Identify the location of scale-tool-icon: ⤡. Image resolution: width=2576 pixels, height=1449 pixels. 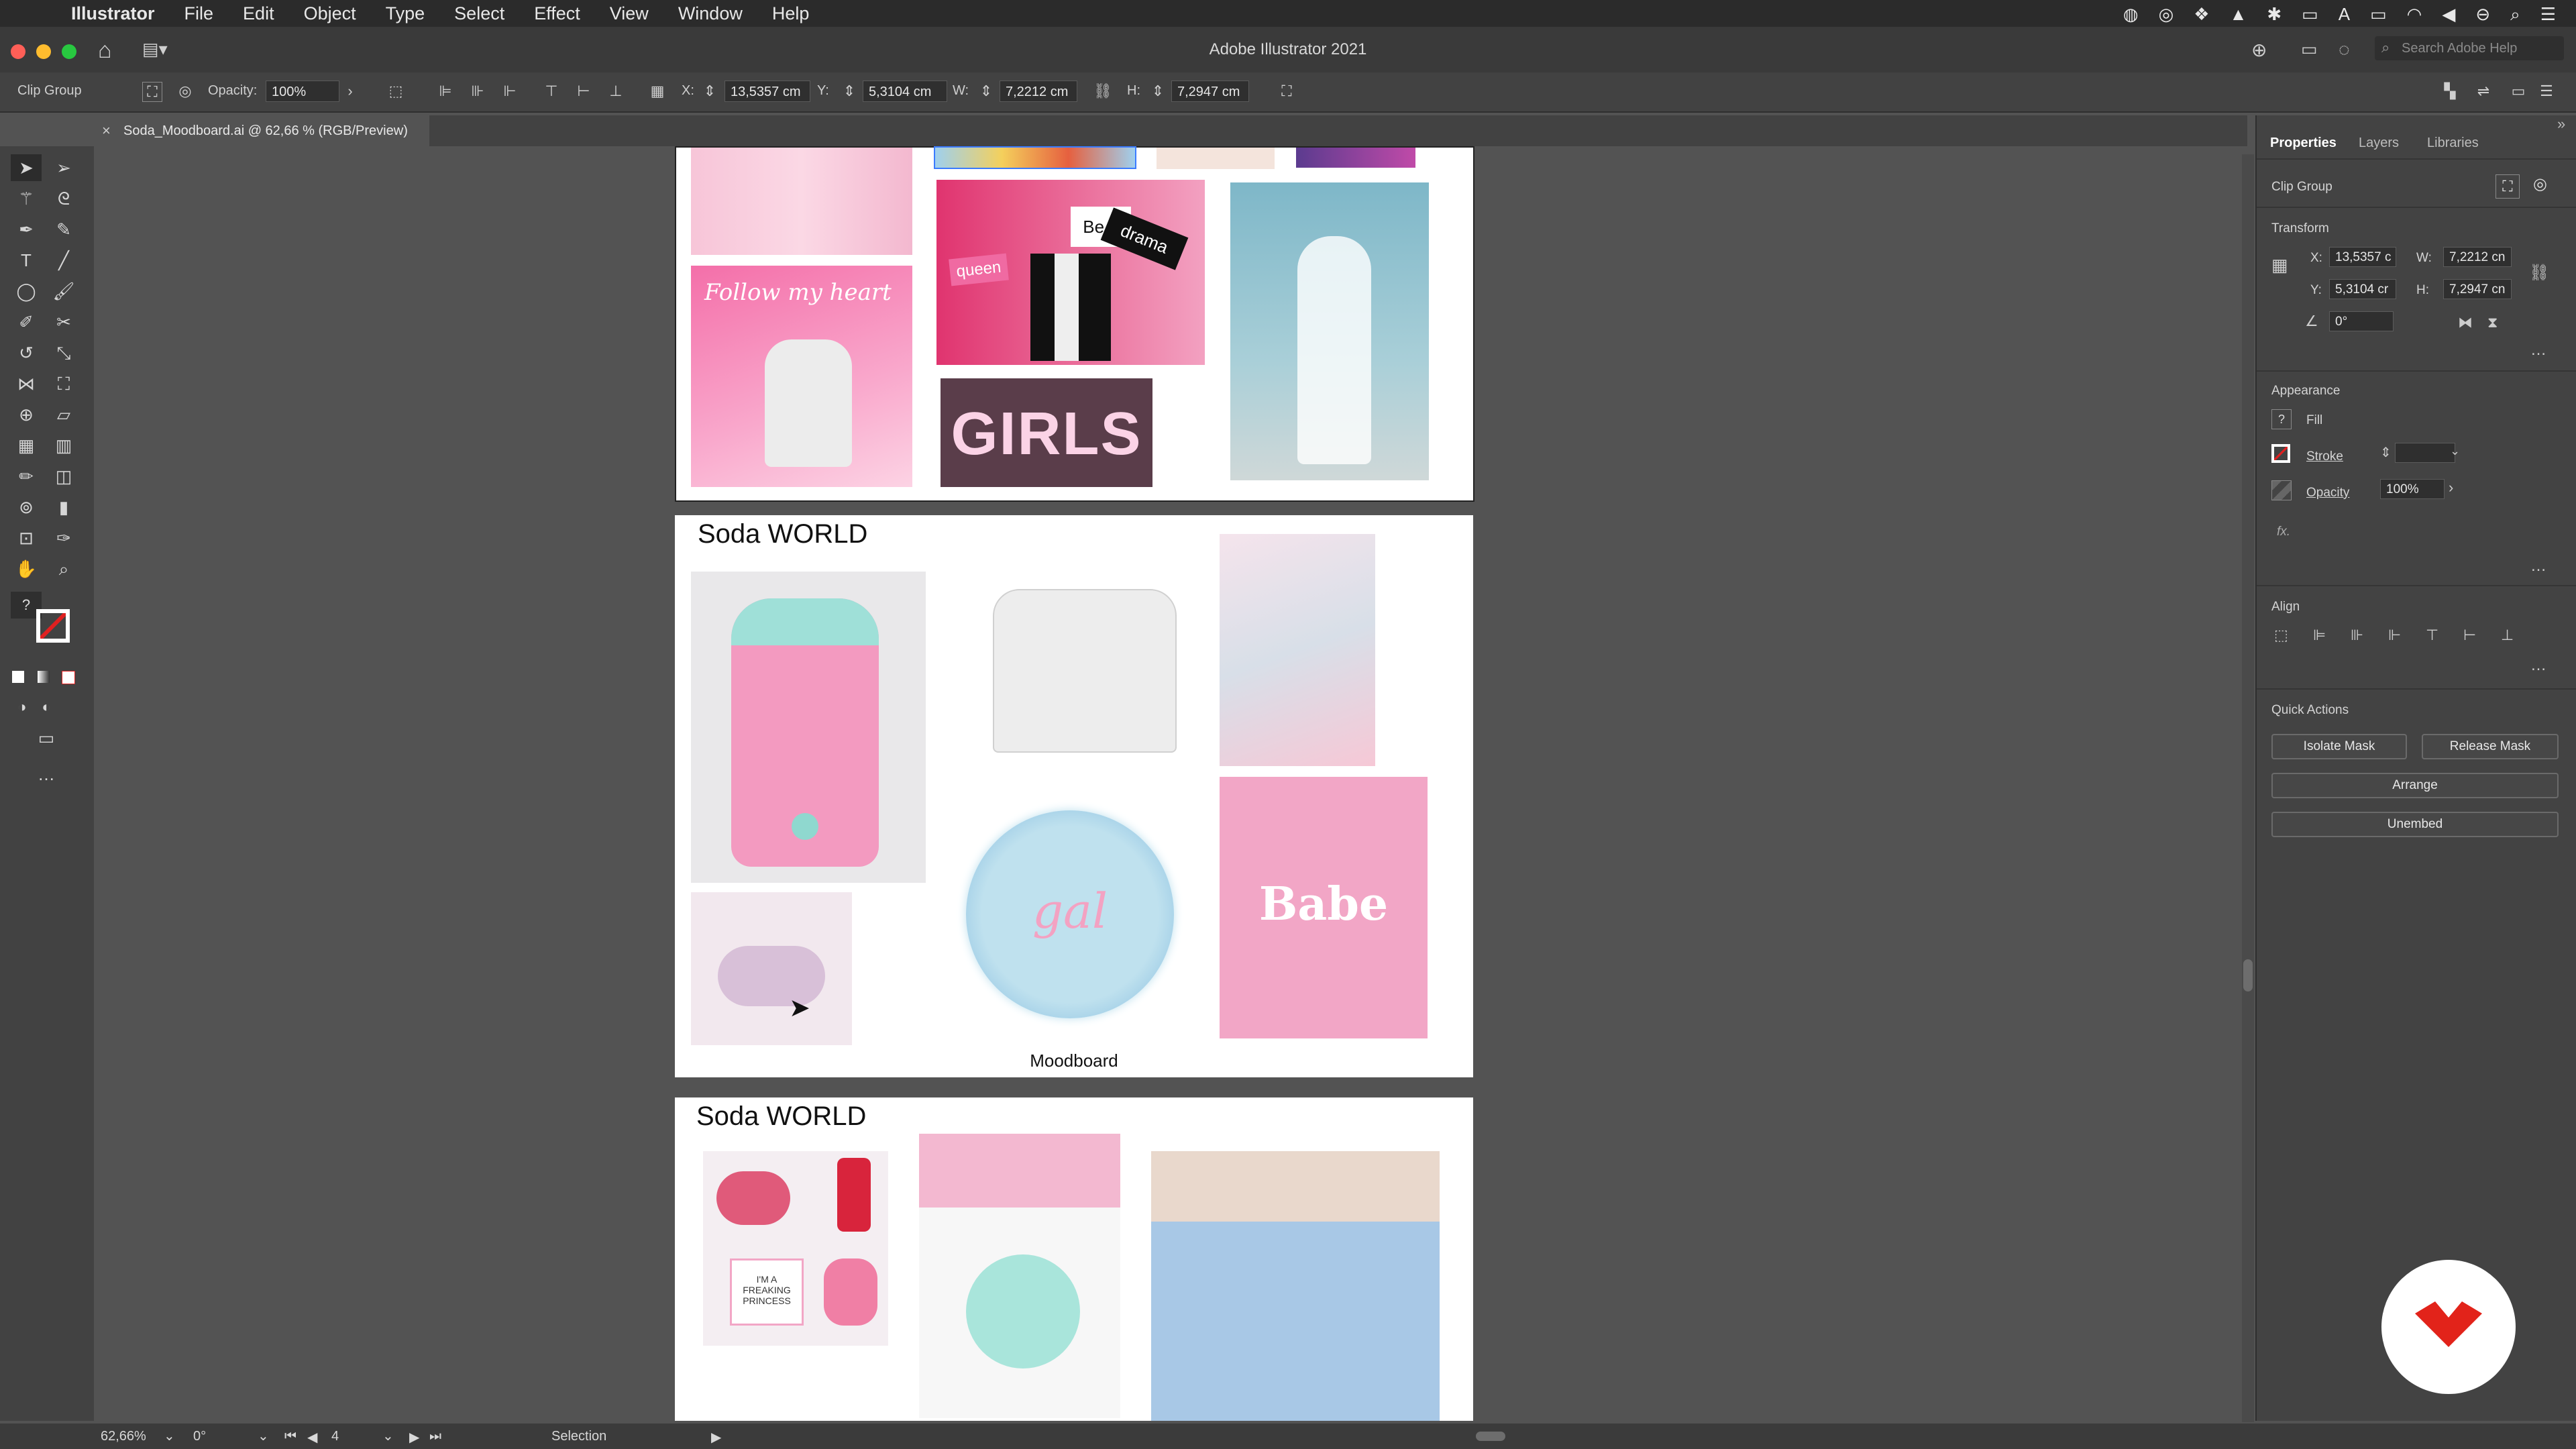
(63, 352).